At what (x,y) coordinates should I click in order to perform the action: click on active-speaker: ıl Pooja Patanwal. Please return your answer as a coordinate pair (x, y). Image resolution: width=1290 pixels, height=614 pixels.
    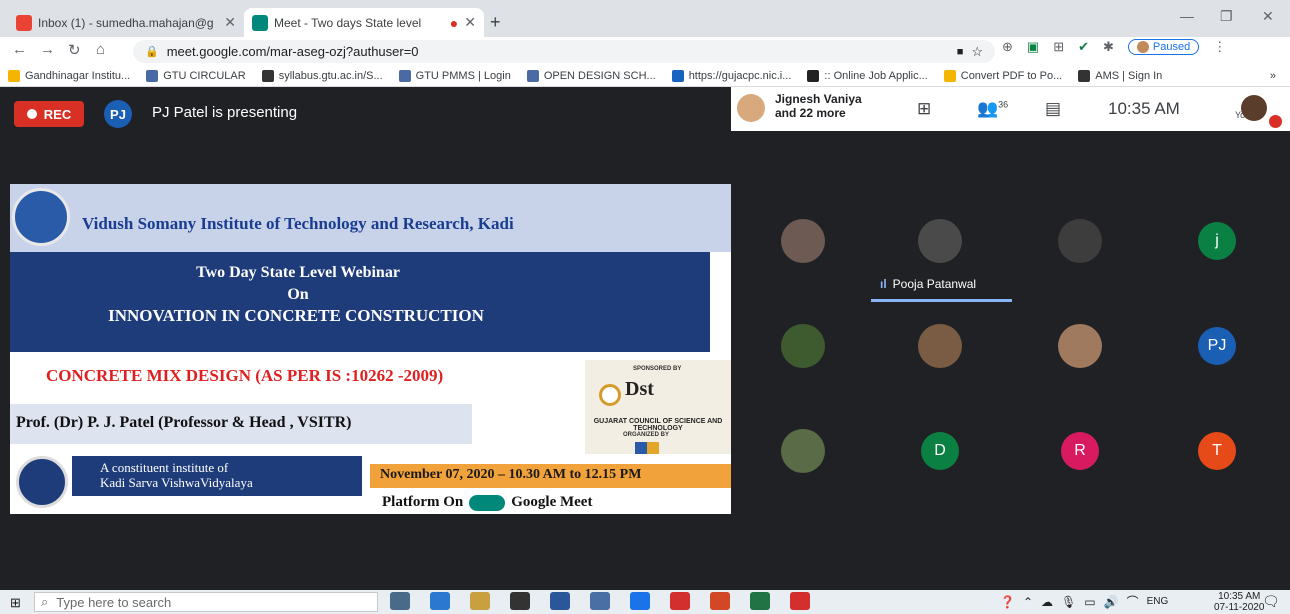
    Looking at the image, I should click on (928, 284).